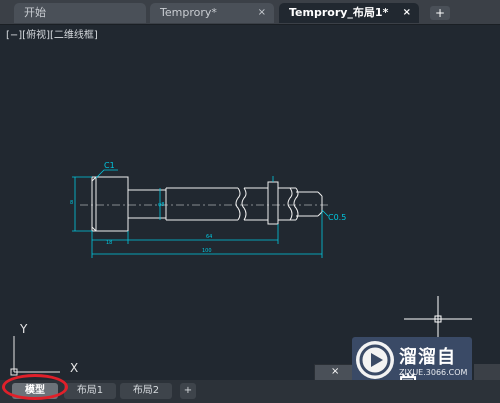 The image size is (500, 403). Describe the element at coordinates (337, 217) in the screenshot. I see `chamfer-right-label: C0.5` at that location.